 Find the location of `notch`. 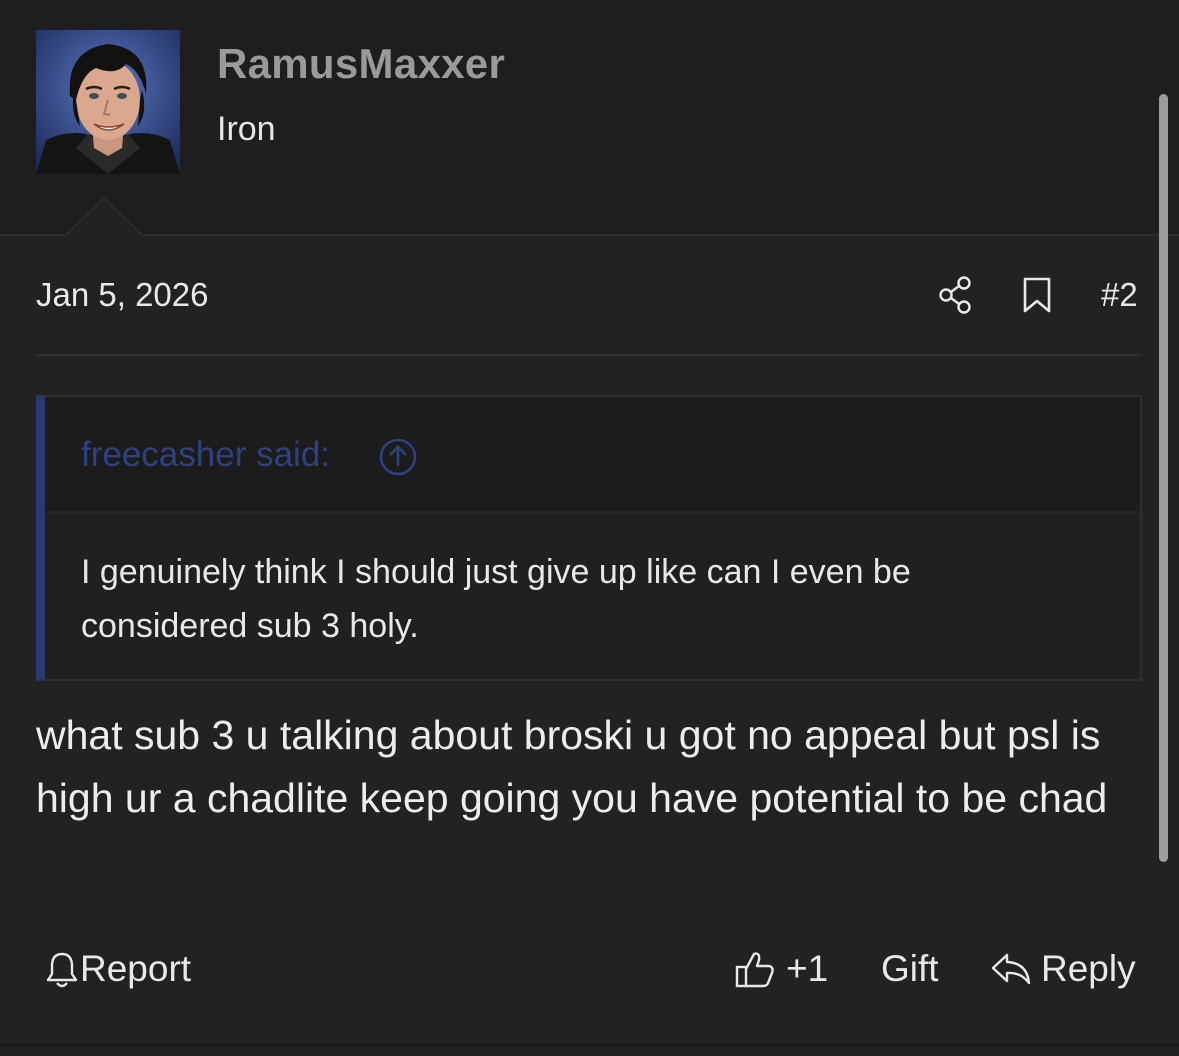

notch is located at coordinates (104, 218).